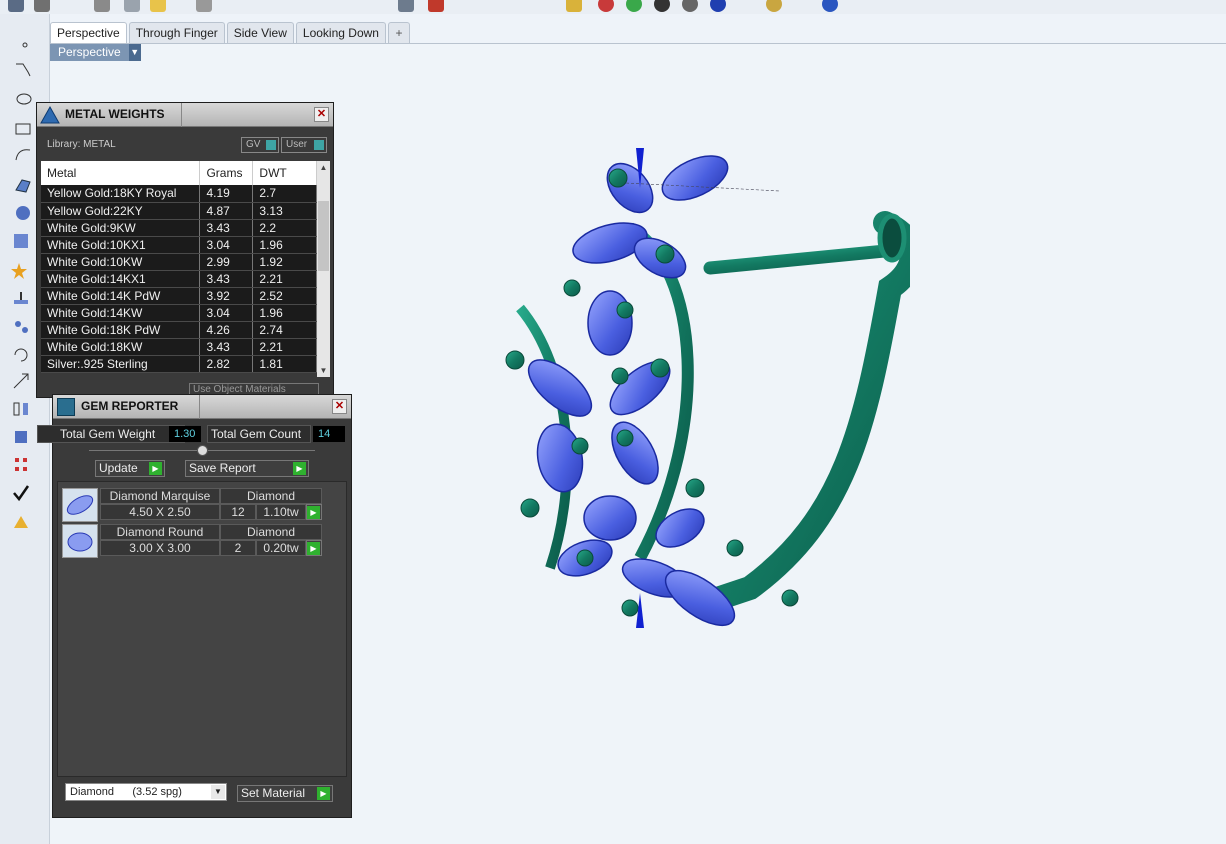  I want to click on metal-weights-titlebar: METAL WEIGHTS ✕, so click(185, 115).